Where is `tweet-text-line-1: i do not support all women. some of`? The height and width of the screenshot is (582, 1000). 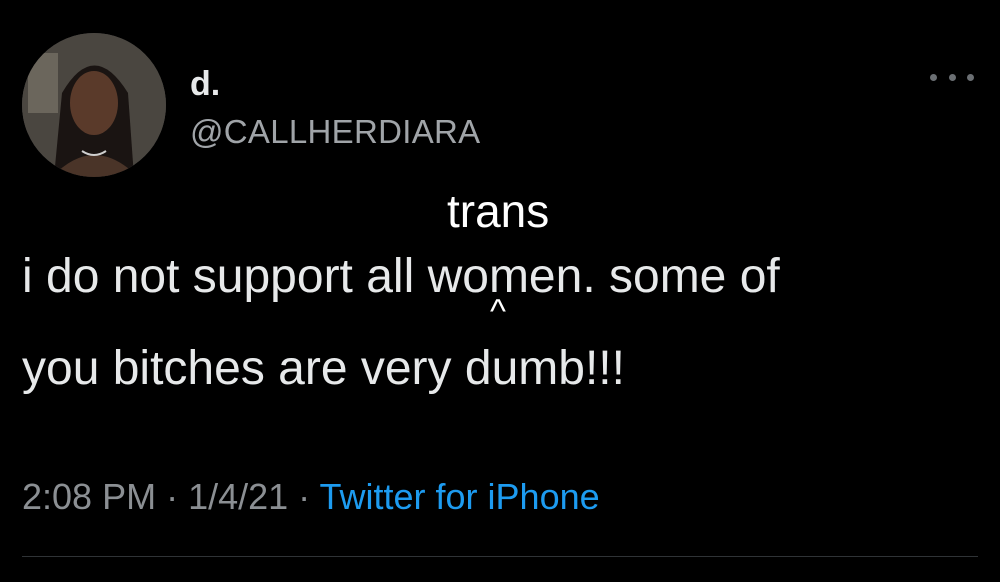
tweet-text-line-1: i do not support all women. some of is located at coordinates (401, 276).